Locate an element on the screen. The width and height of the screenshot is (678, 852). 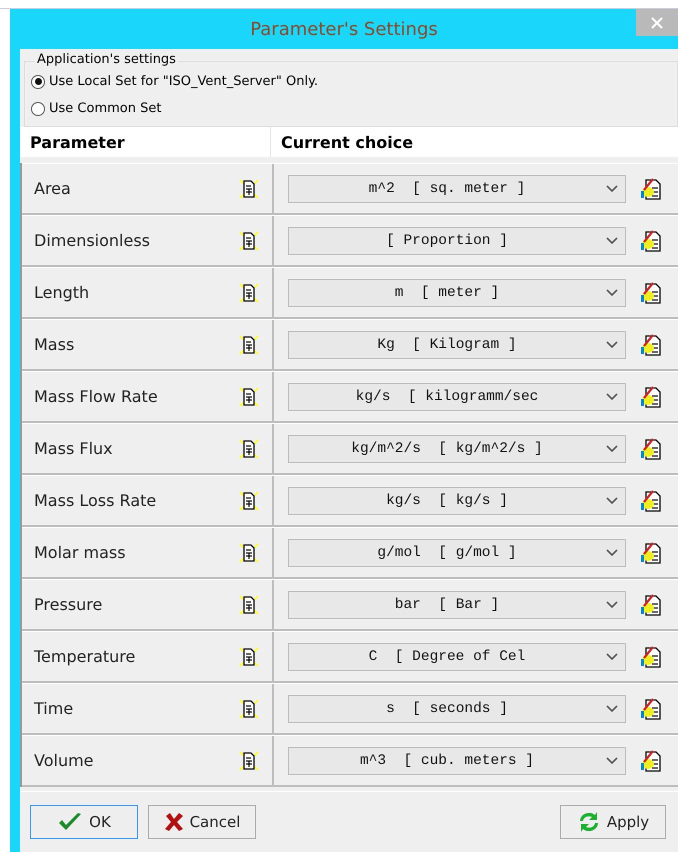
unit-dropdown: bar [ Bar ] is located at coordinates (457, 604).